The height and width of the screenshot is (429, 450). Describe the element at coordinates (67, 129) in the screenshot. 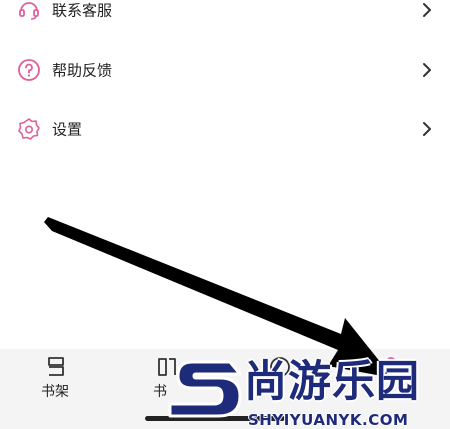

I see `menu-item-label: 设置` at that location.